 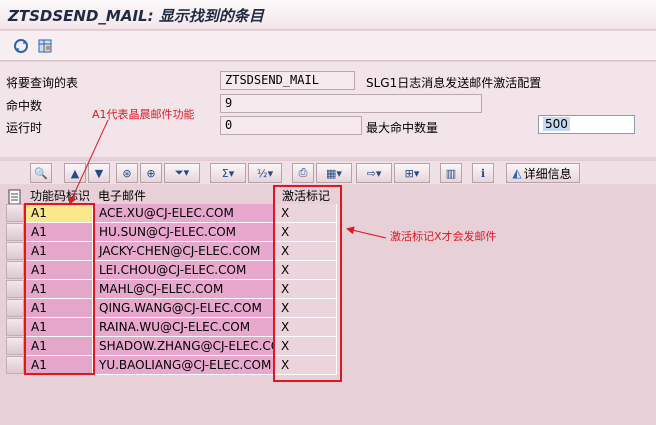 I want to click on a1-arrow, so click(x=88, y=162).